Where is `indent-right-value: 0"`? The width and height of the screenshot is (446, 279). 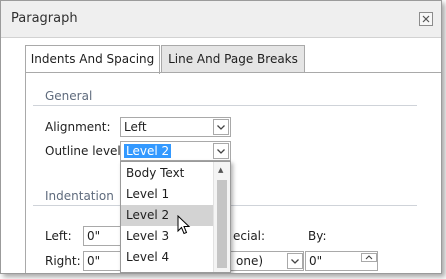 indent-right-value: 0" is located at coordinates (94, 261).